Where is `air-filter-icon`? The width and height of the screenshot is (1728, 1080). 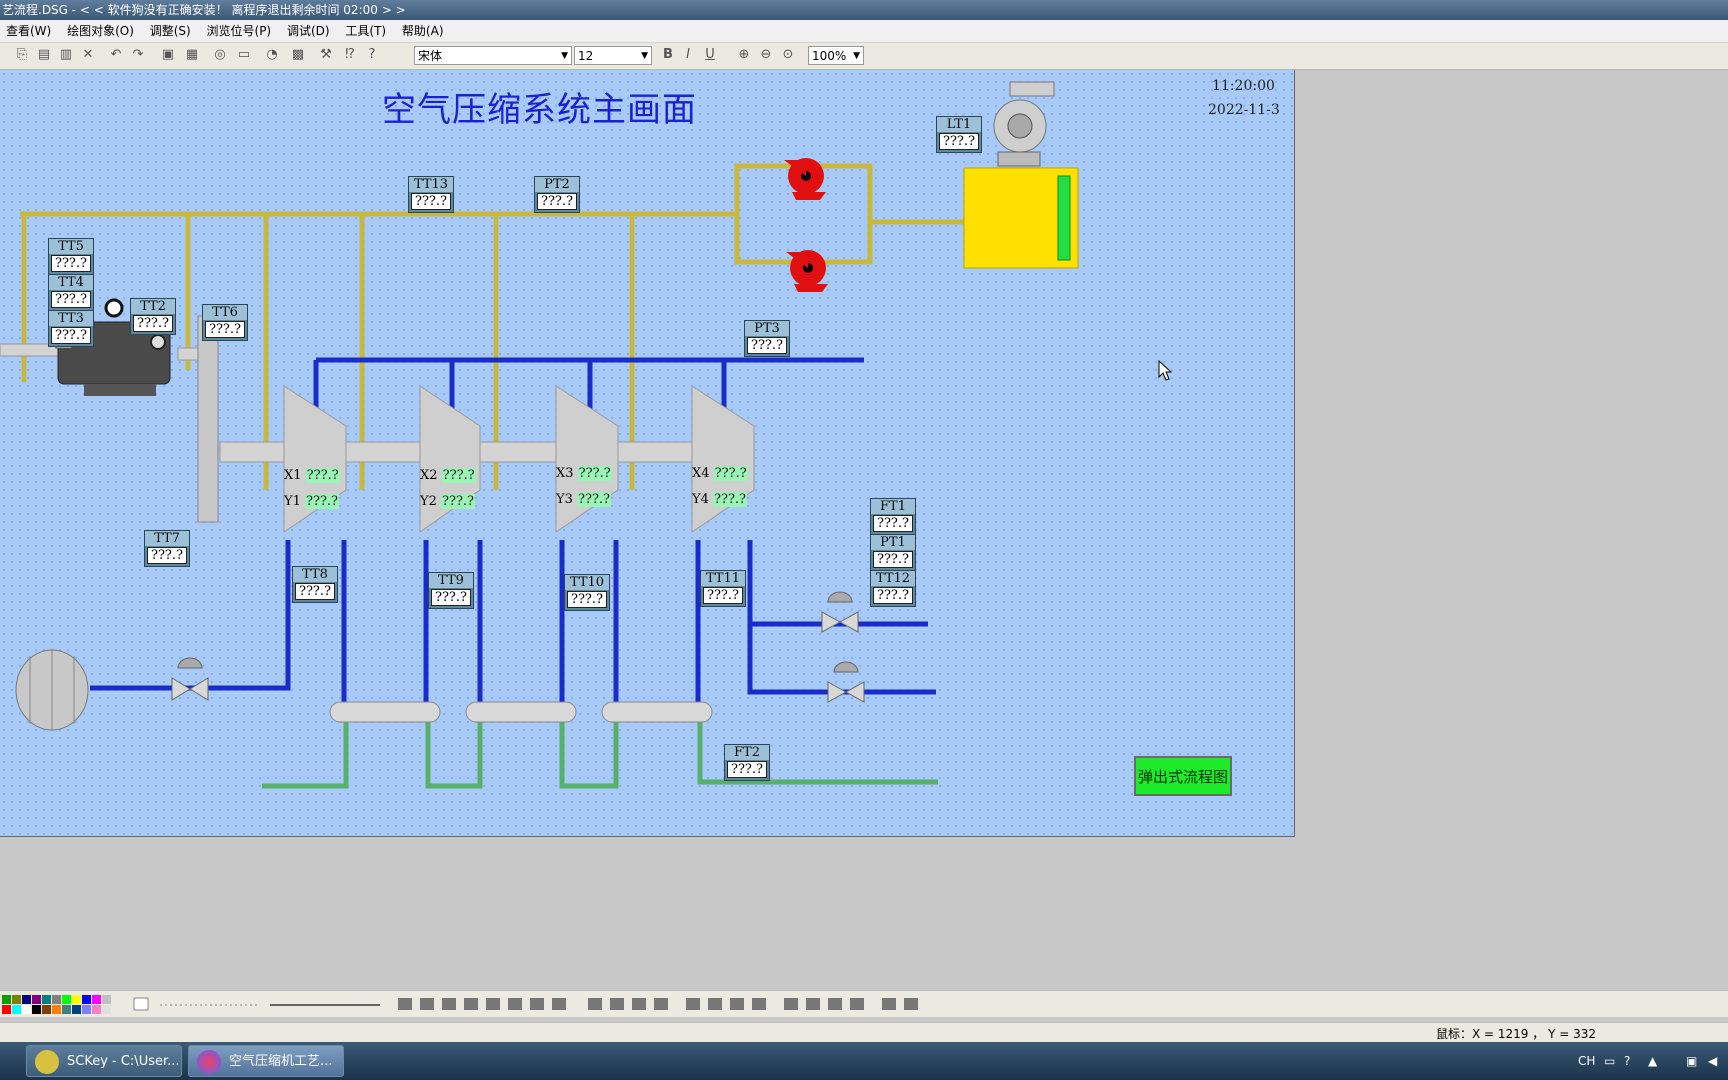 air-filter-icon is located at coordinates (52, 690).